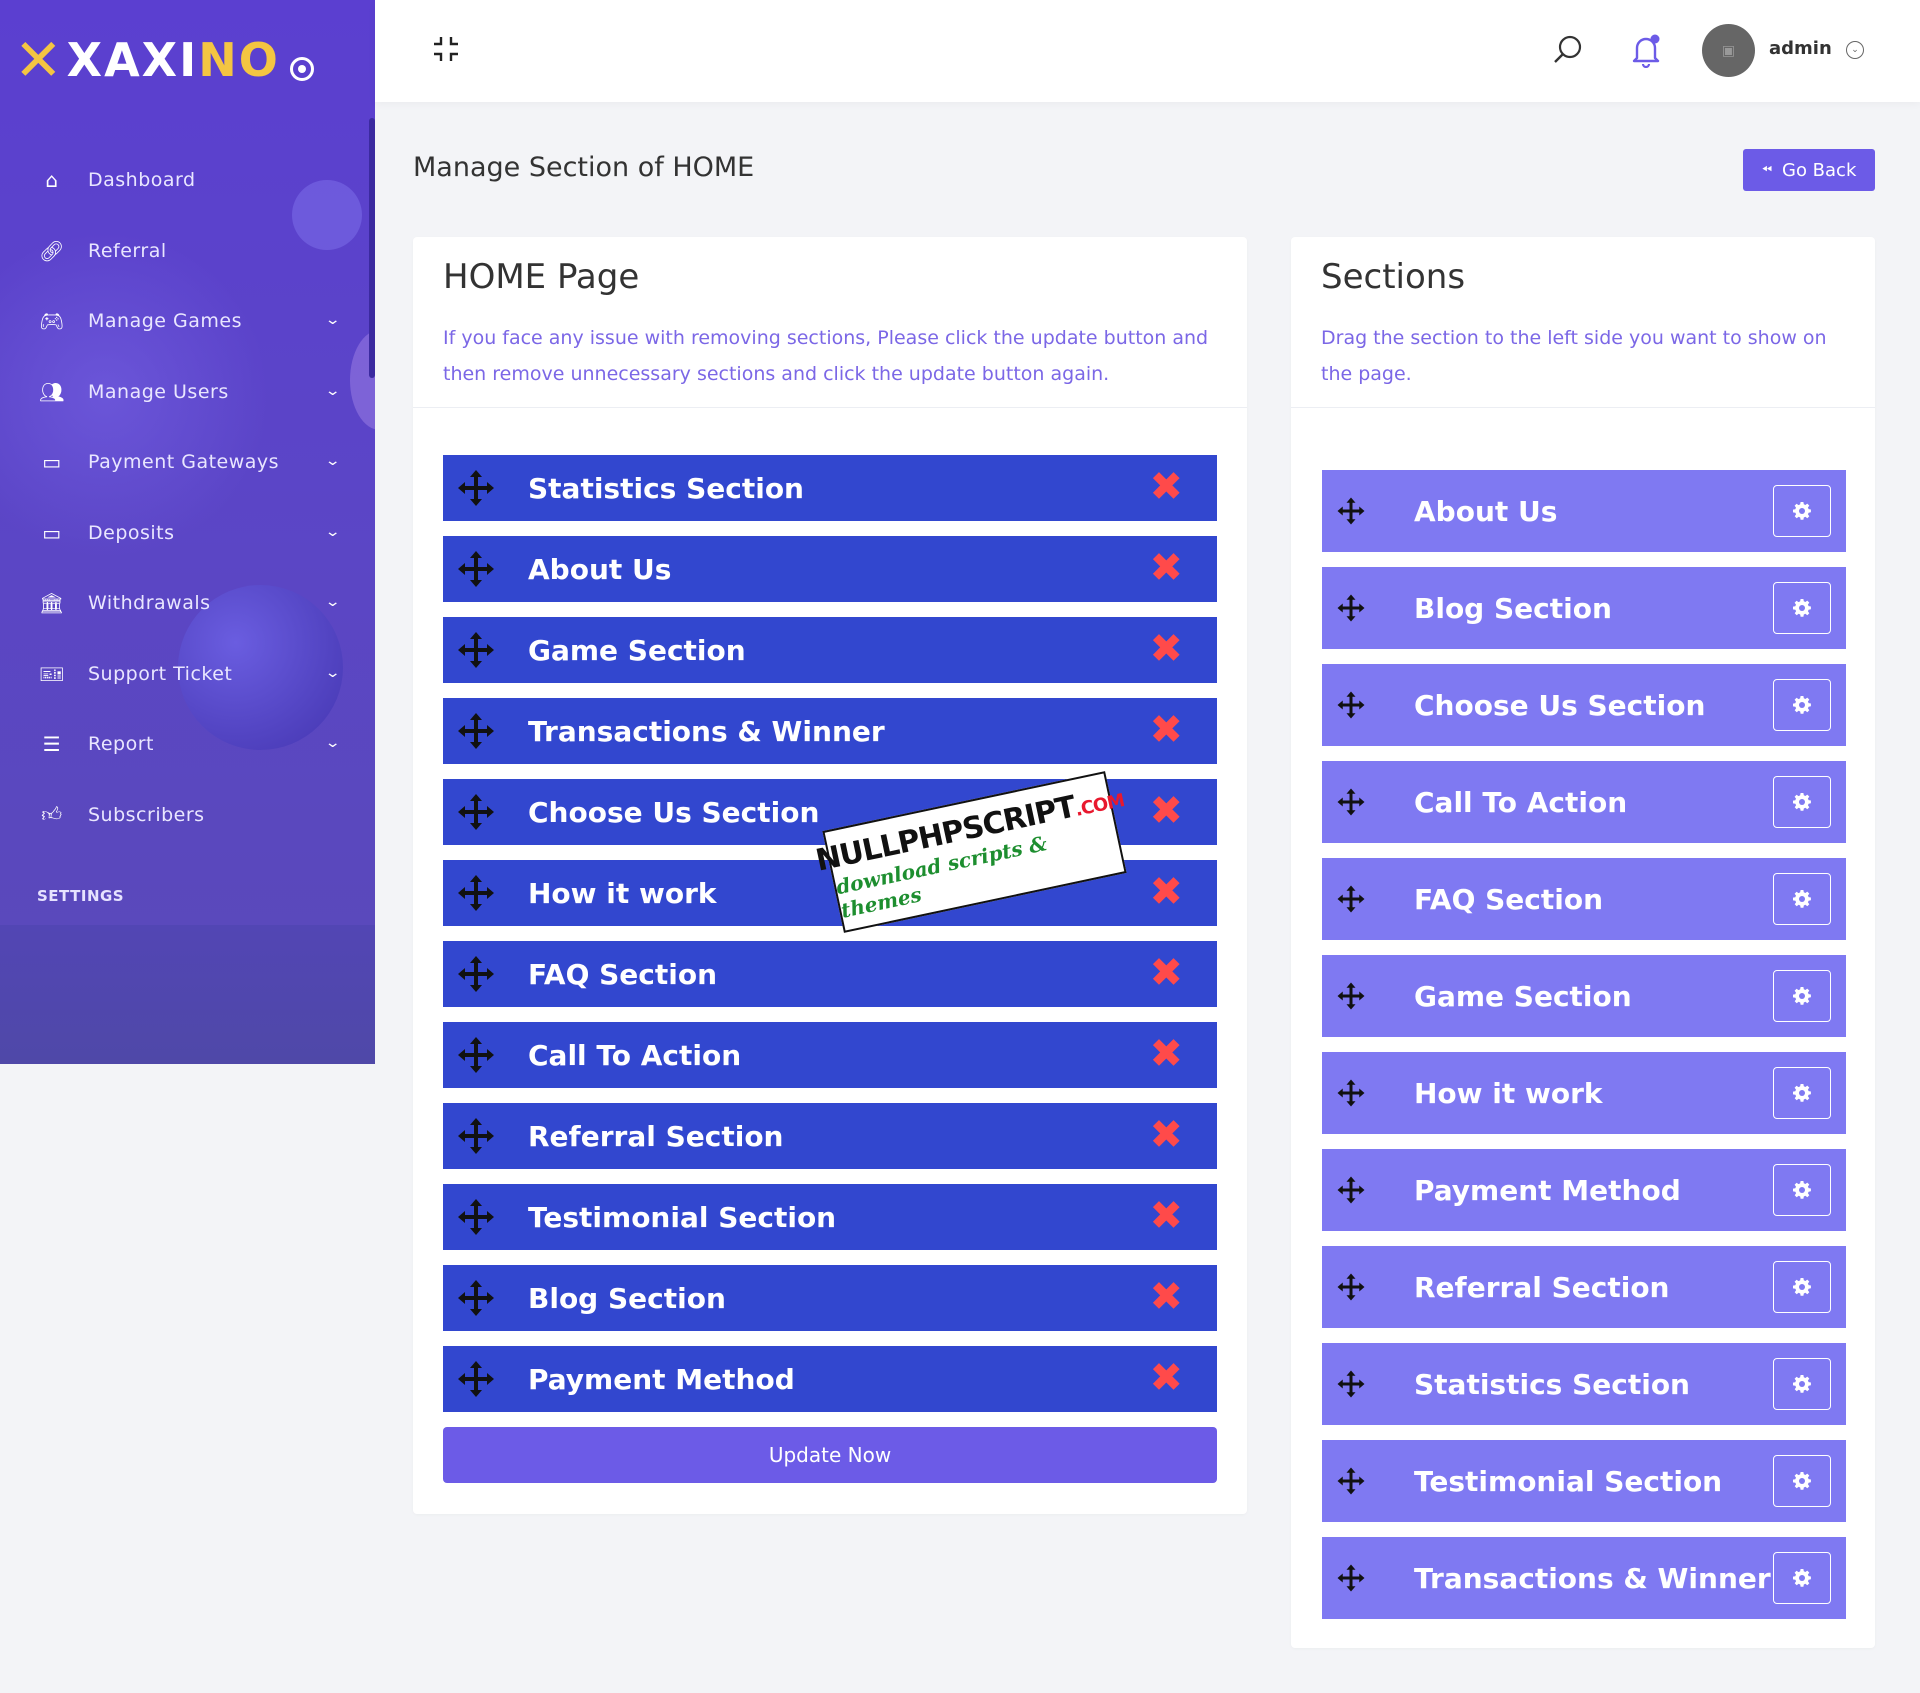 This screenshot has height=1693, width=1920. I want to click on sidebar-item-dashboard: ⌂ Dashboard, so click(187, 180).